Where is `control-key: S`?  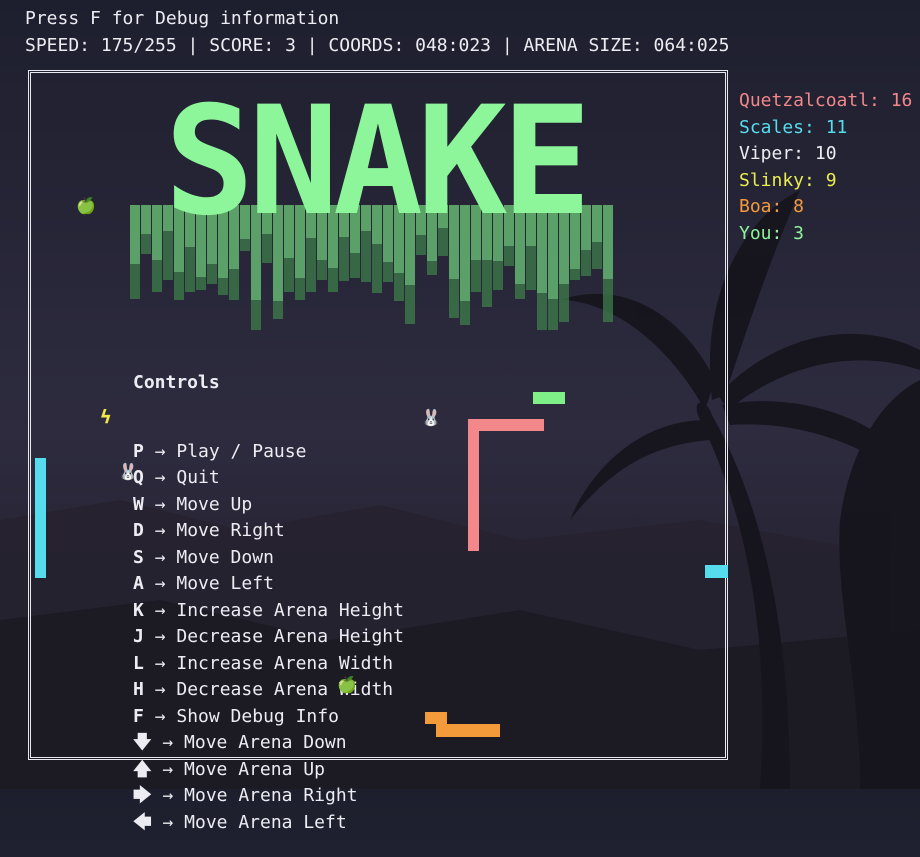 control-key: S is located at coordinates (138, 557).